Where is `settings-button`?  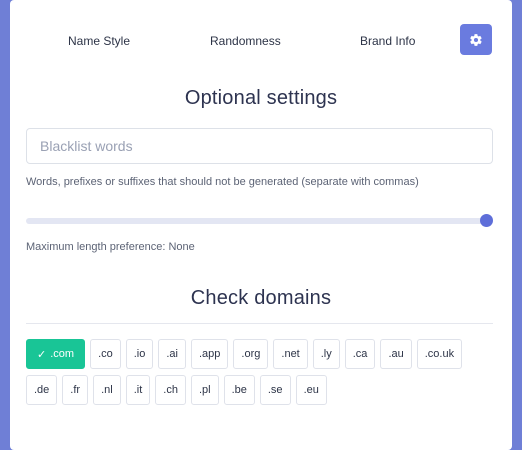
settings-button is located at coordinates (476, 39).